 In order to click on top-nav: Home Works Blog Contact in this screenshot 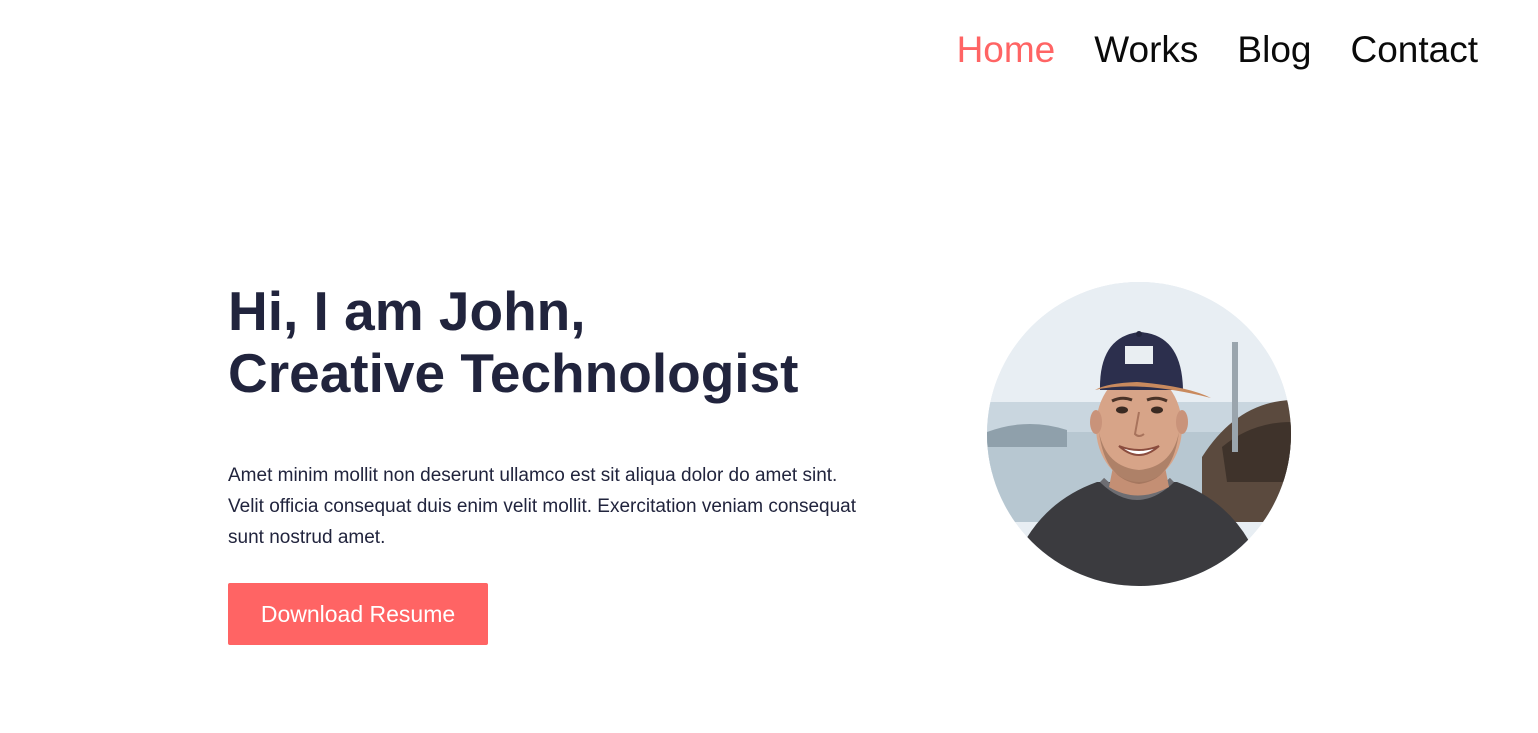, I will do `click(1217, 50)`.